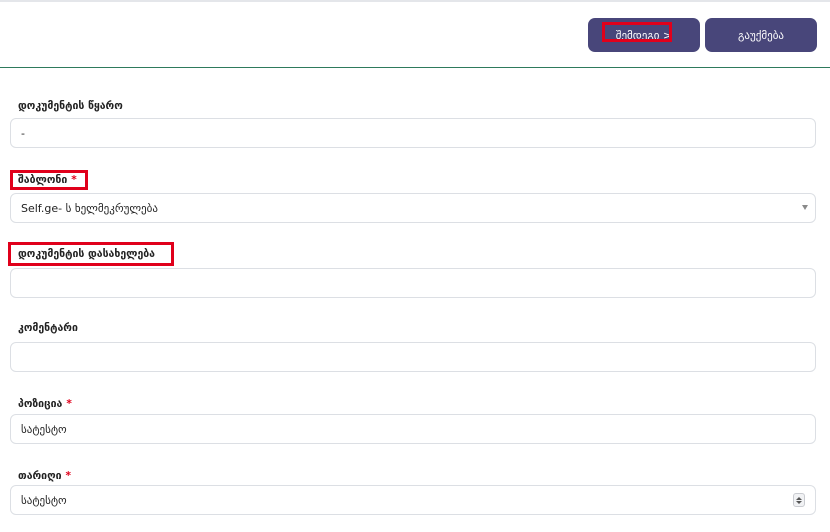  What do you see at coordinates (45, 476) in the screenshot?
I see `date-label: თარიღი *` at bounding box center [45, 476].